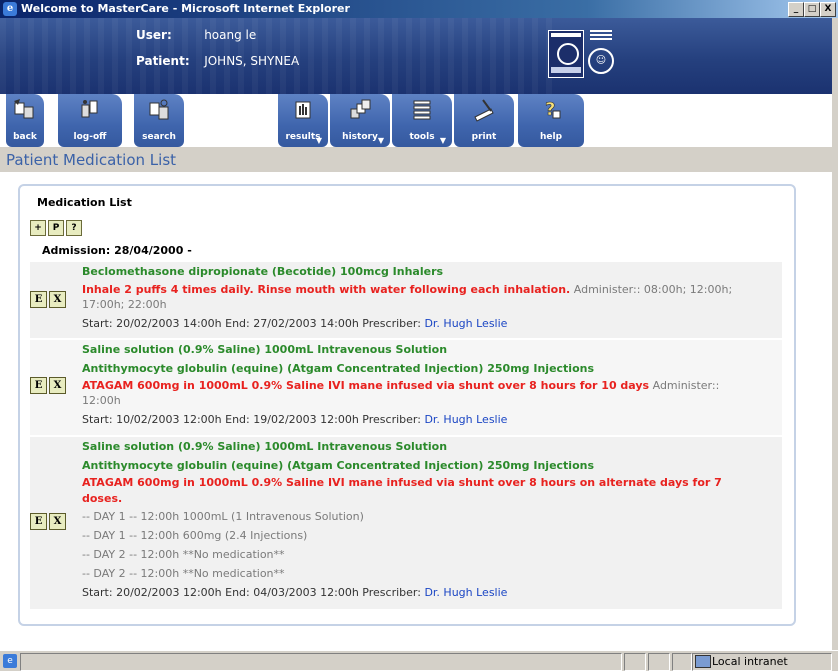  I want to click on close-button: X, so click(828, 9).